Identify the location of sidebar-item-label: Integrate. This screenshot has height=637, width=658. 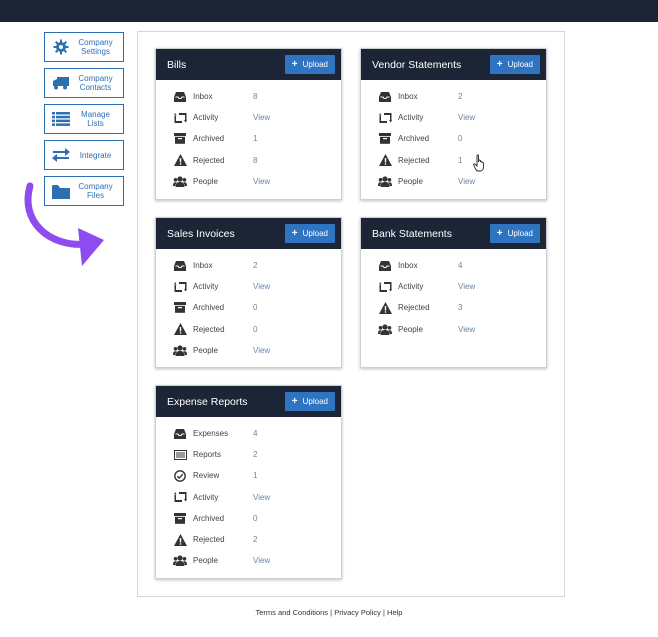
(95, 155).